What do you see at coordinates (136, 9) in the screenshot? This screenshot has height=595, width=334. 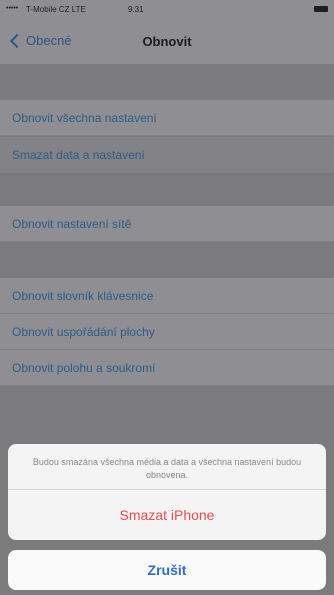 I see `status-time: 9:31` at bounding box center [136, 9].